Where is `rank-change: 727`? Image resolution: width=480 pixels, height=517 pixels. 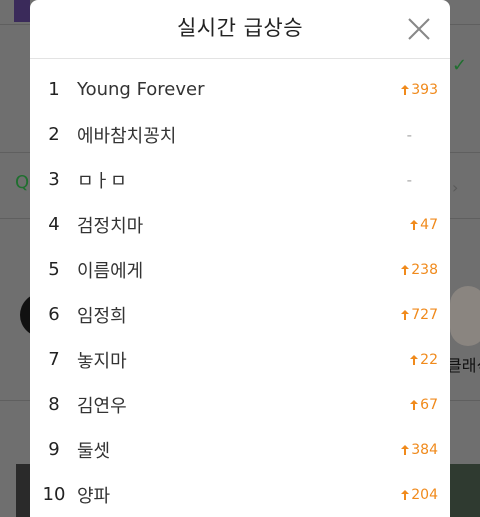 rank-change: 727 is located at coordinates (418, 315).